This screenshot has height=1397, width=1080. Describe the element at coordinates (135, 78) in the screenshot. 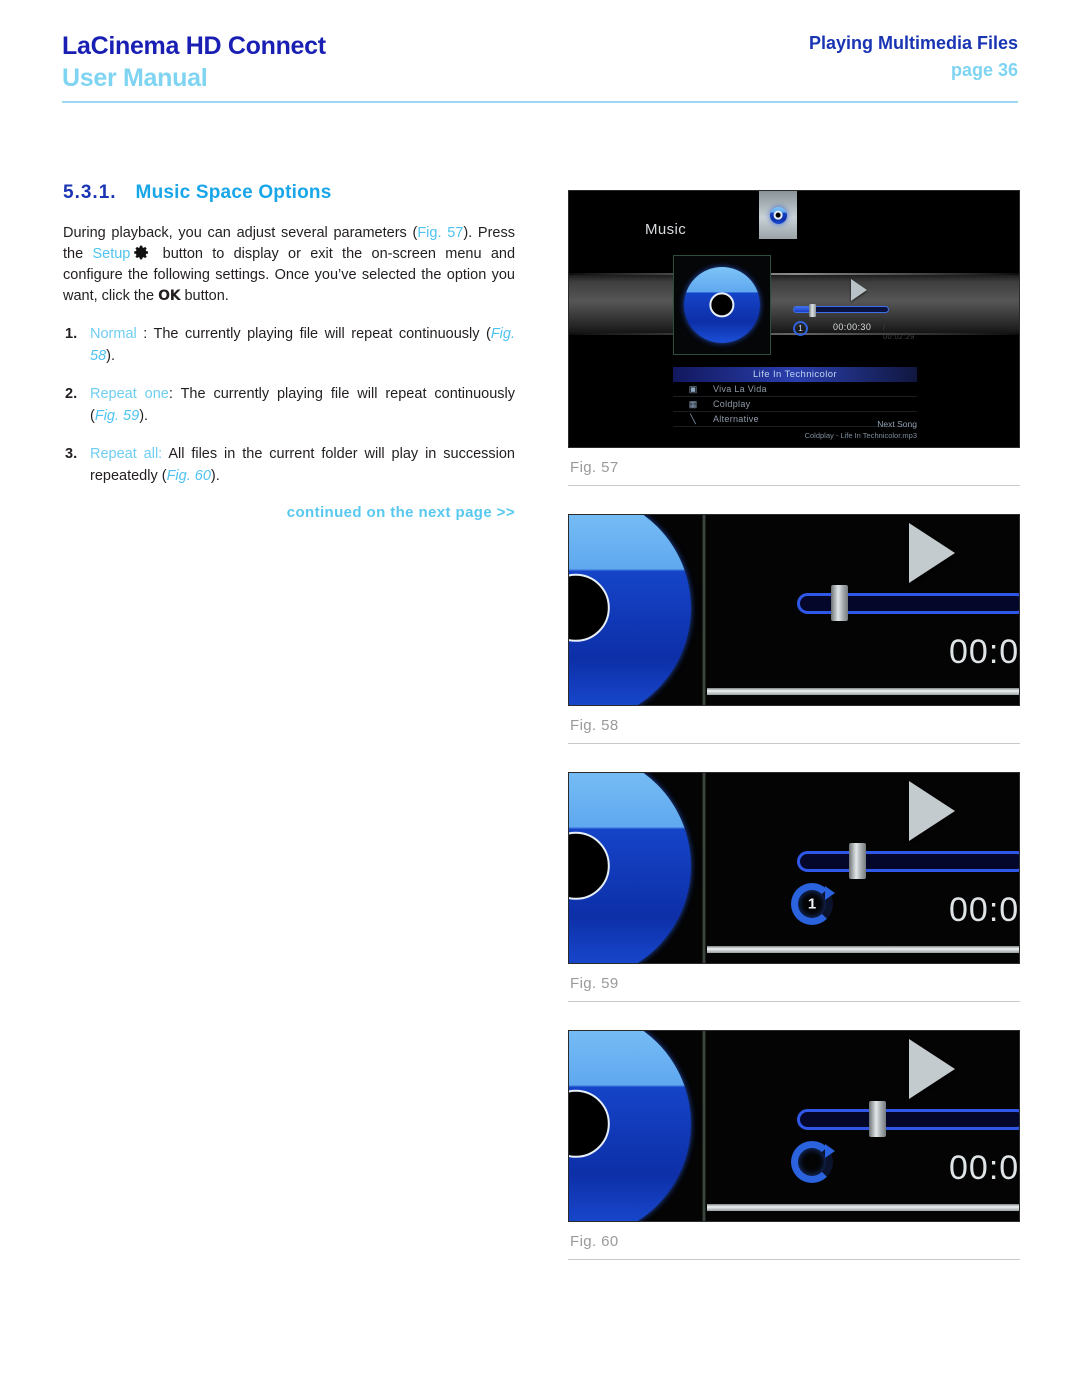

I see `document-type: User Manual` at that location.